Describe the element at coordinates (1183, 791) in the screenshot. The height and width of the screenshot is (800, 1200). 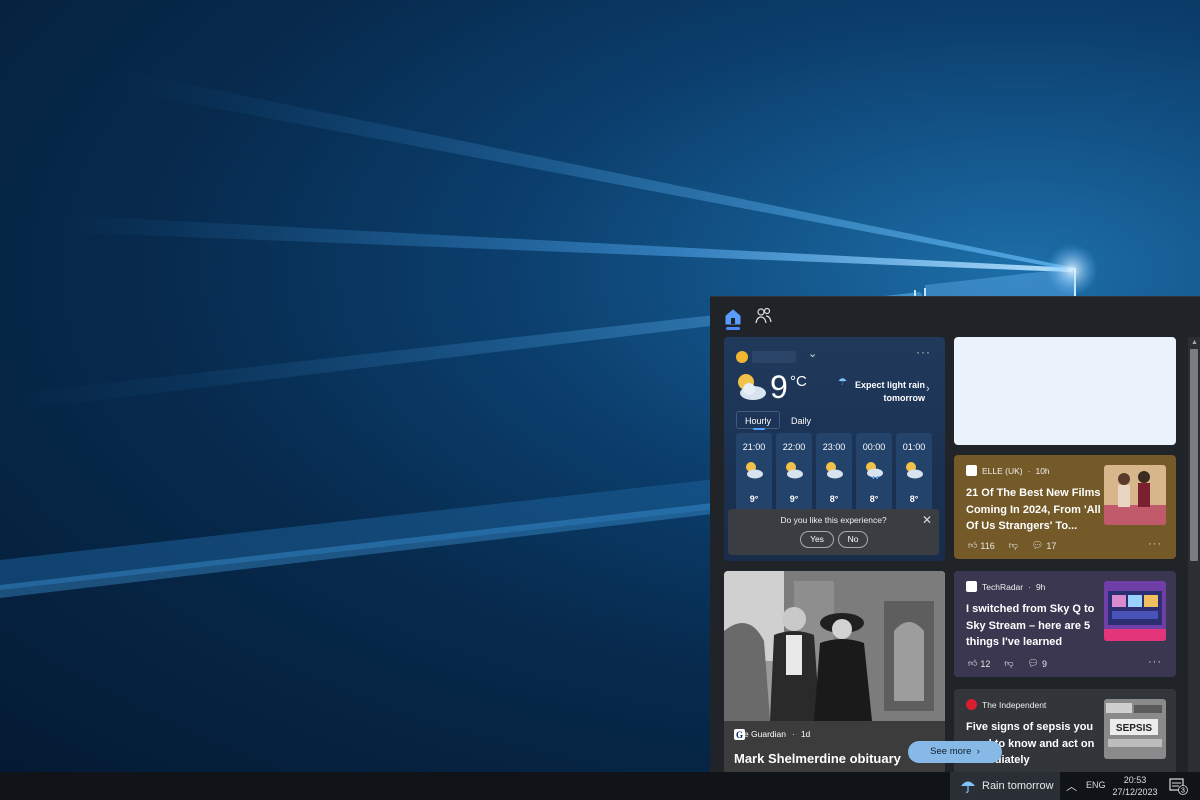
I see `notification-count: 3` at that location.